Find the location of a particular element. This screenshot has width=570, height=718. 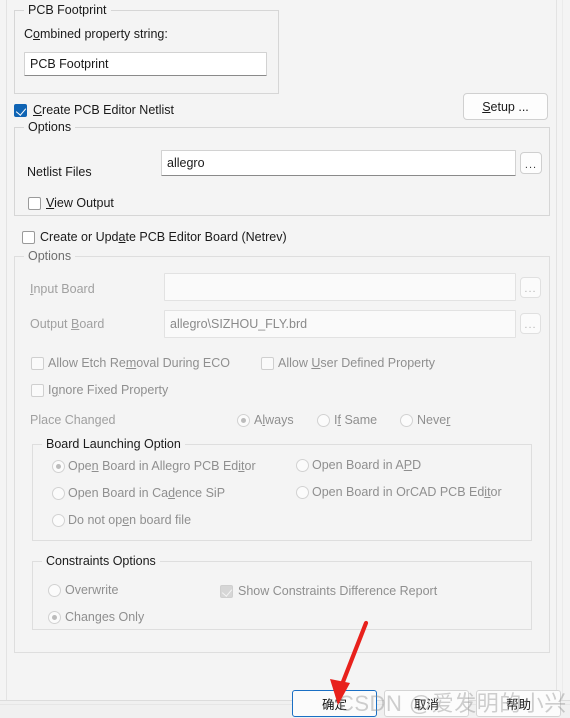

allow-user-defined-property-label: Allow User Defined Property is located at coordinates (357, 363).